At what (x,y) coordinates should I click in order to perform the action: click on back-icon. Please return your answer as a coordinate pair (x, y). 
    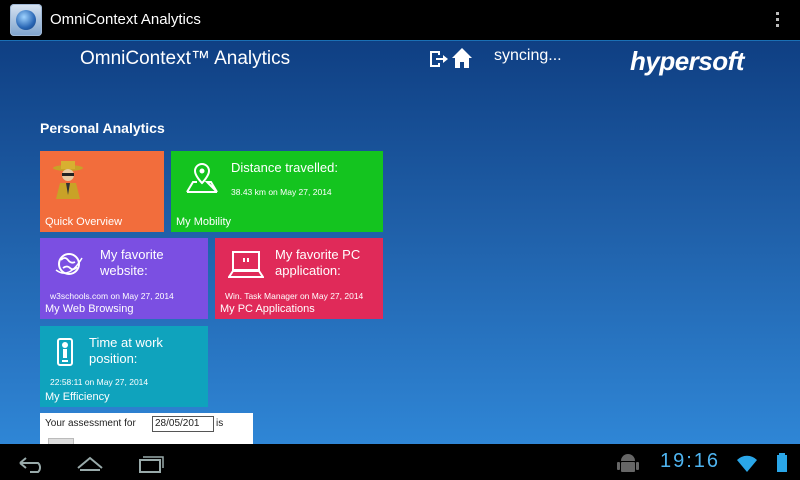
    Looking at the image, I should click on (32, 463).